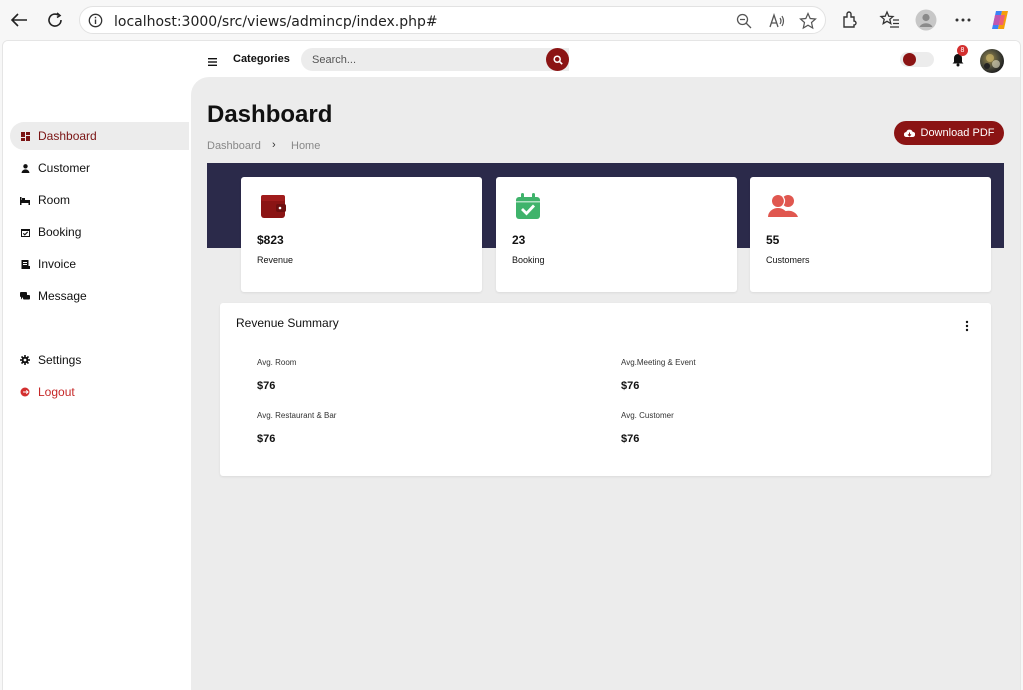 The image size is (1023, 690). What do you see at coordinates (1000, 20) in the screenshot?
I see `copilot-icon` at bounding box center [1000, 20].